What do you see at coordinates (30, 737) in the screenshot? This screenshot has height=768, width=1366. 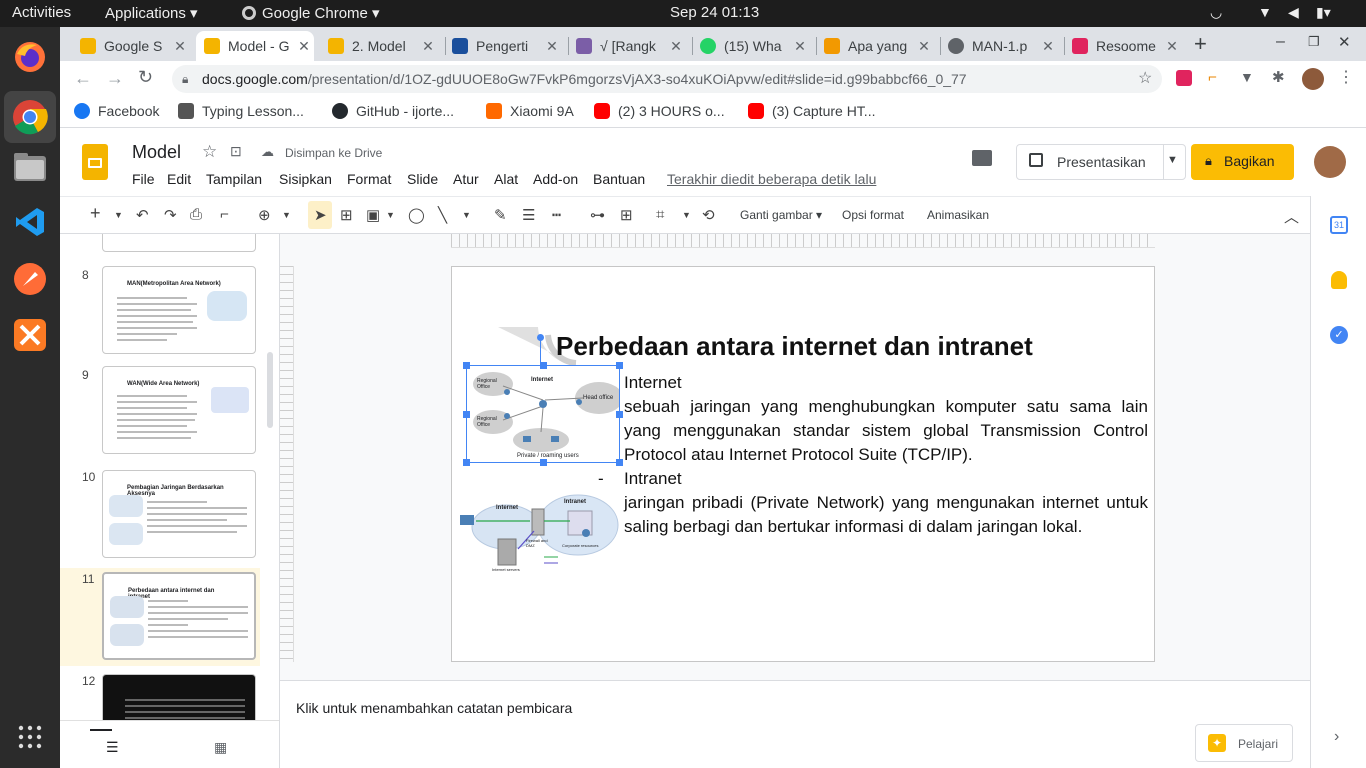 I see `show-apps-icon` at bounding box center [30, 737].